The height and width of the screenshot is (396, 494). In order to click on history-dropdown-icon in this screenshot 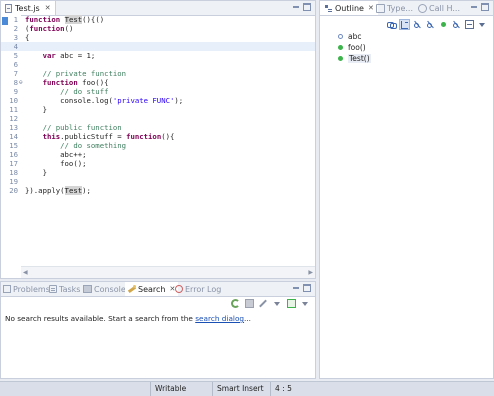, I will do `click(277, 303)`.